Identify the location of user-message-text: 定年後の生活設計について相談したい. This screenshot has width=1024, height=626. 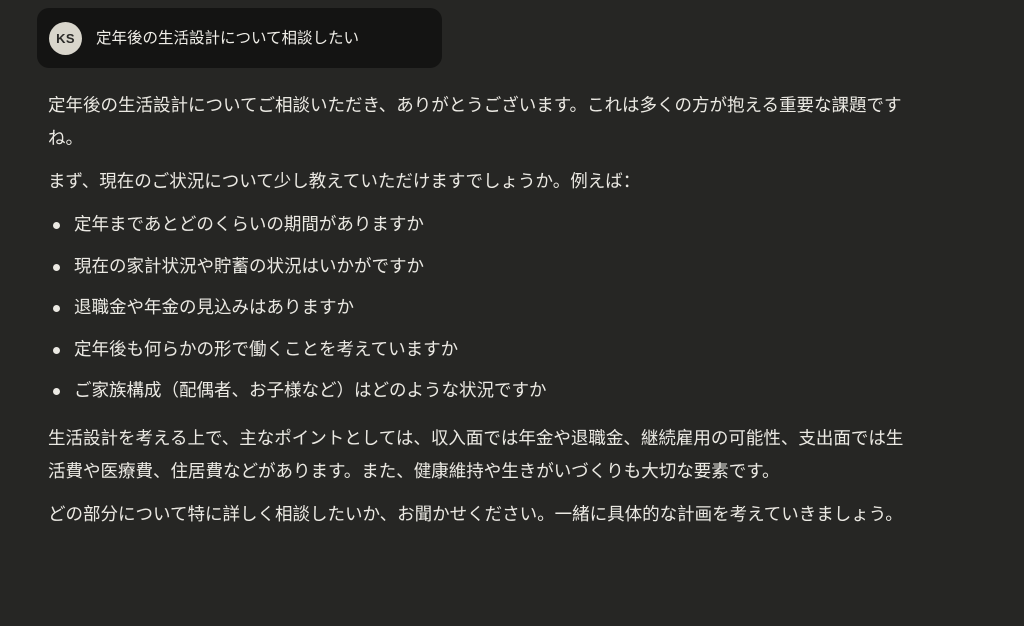
(228, 38).